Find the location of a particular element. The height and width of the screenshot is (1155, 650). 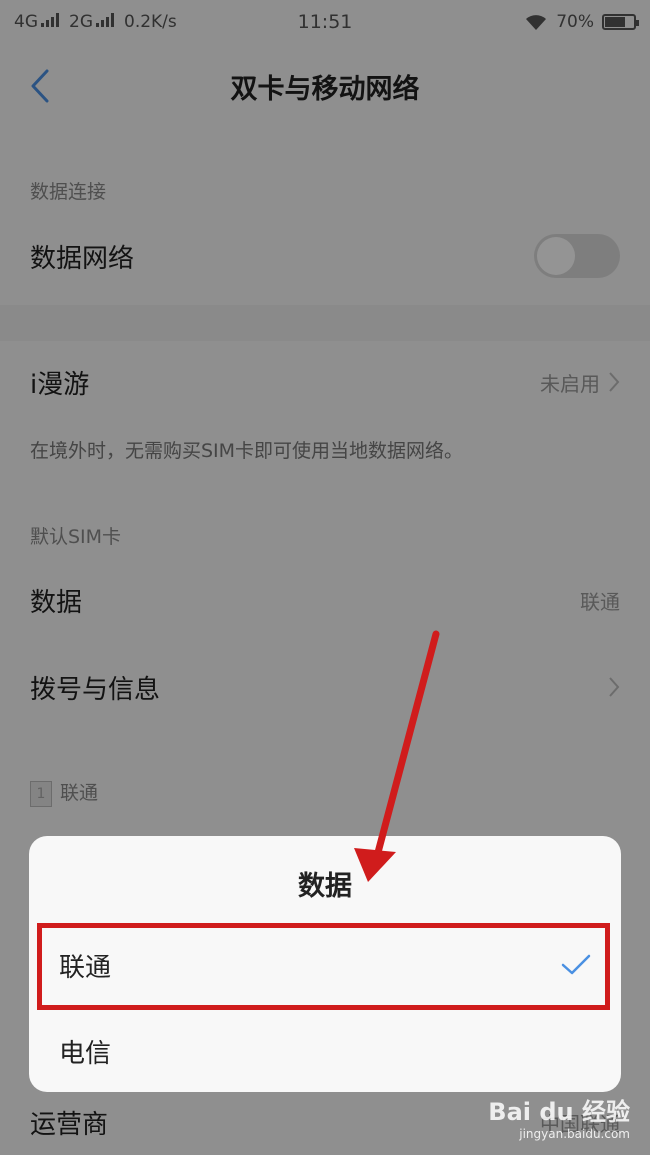

baidu-watermark: Bai du 经验 jingyan.baidu.com is located at coordinates (559, 1116).